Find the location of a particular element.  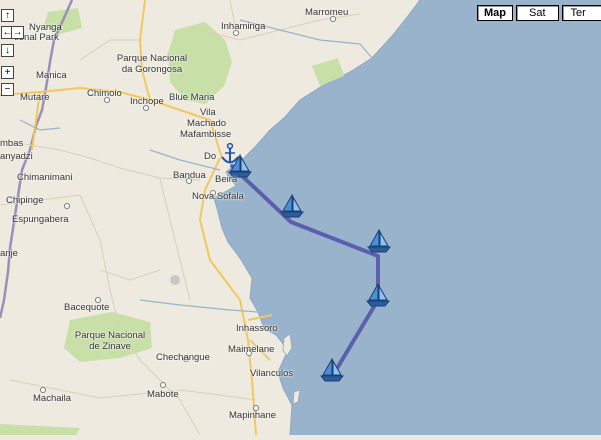

place-label: de Zinave is located at coordinates (110, 346).